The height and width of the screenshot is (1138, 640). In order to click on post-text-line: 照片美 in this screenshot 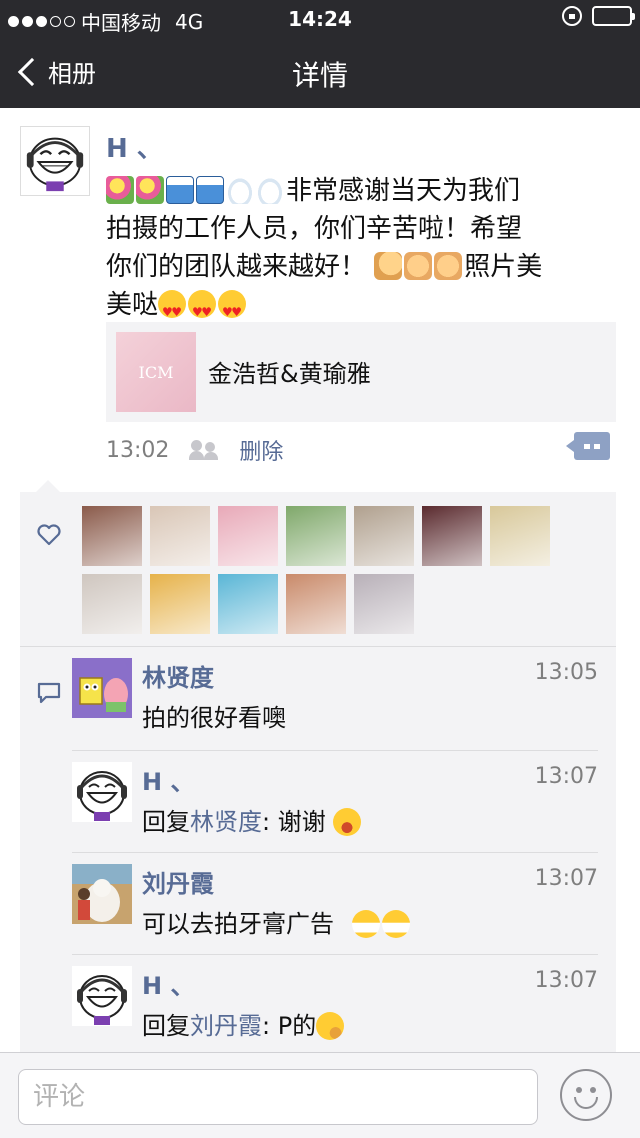, I will do `click(503, 267)`.